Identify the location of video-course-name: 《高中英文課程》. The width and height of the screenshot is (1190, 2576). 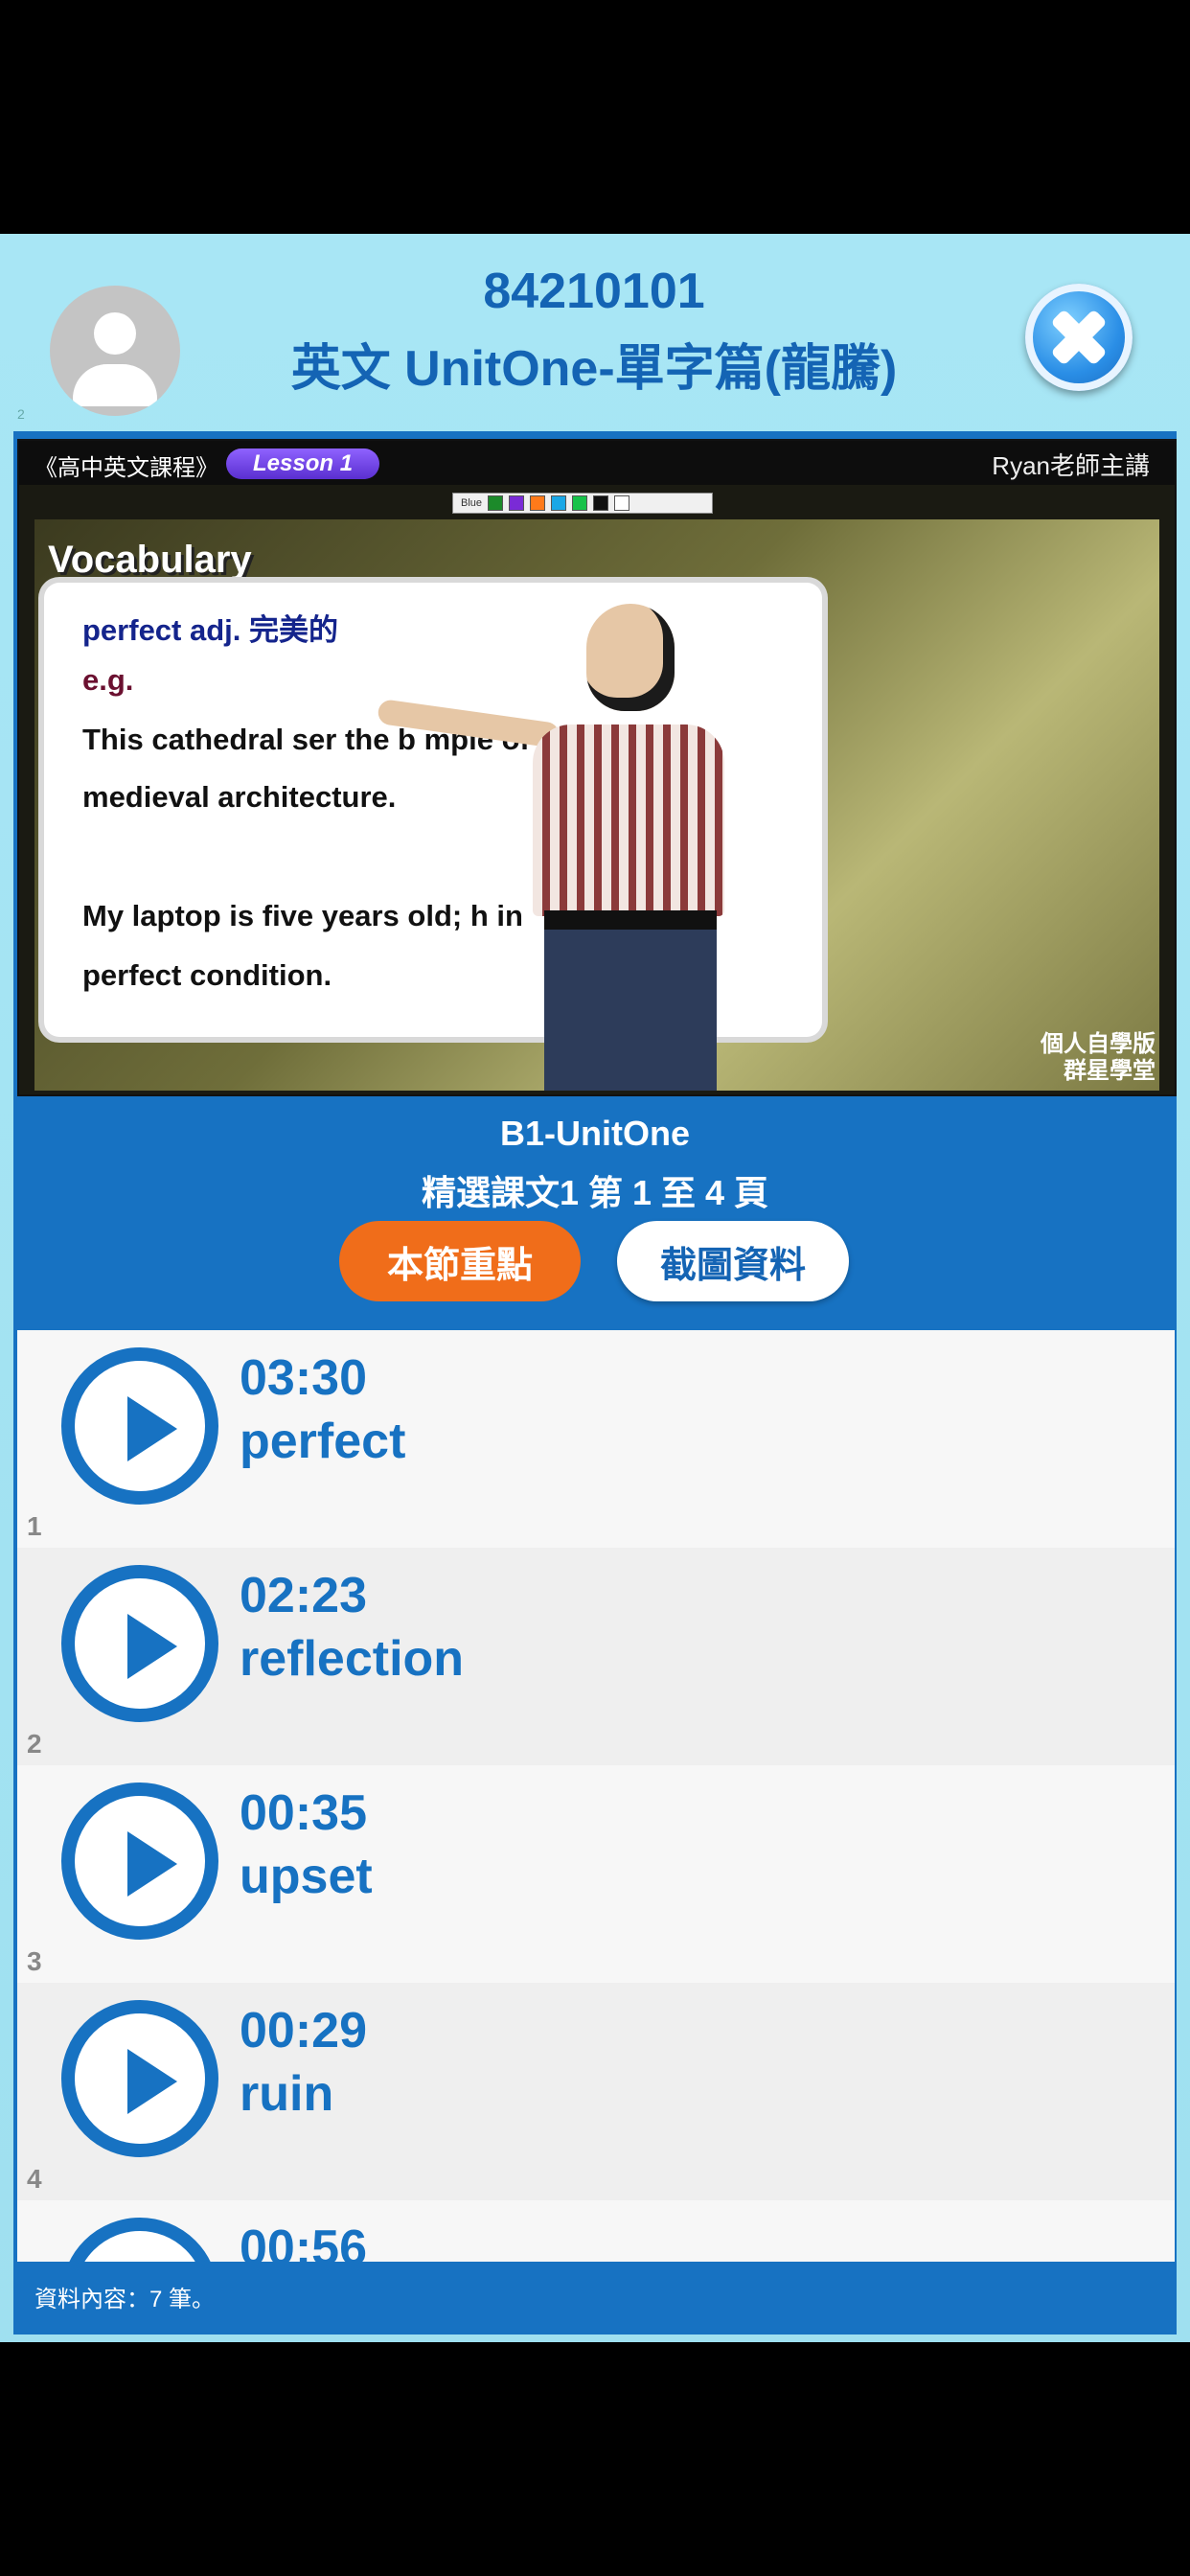
(126, 468).